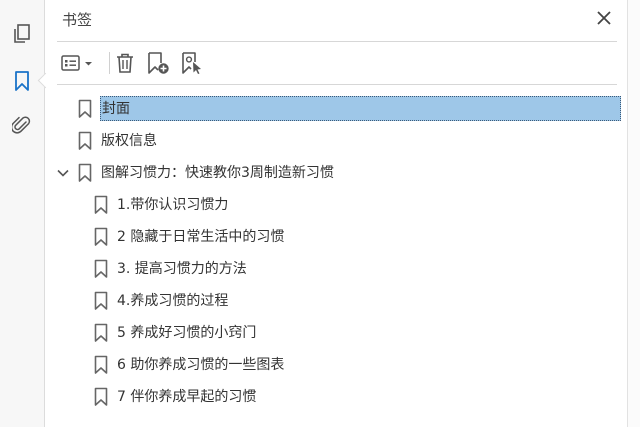 This screenshot has width=640, height=427. I want to click on bookmark-item: 版权信息, so click(336, 141).